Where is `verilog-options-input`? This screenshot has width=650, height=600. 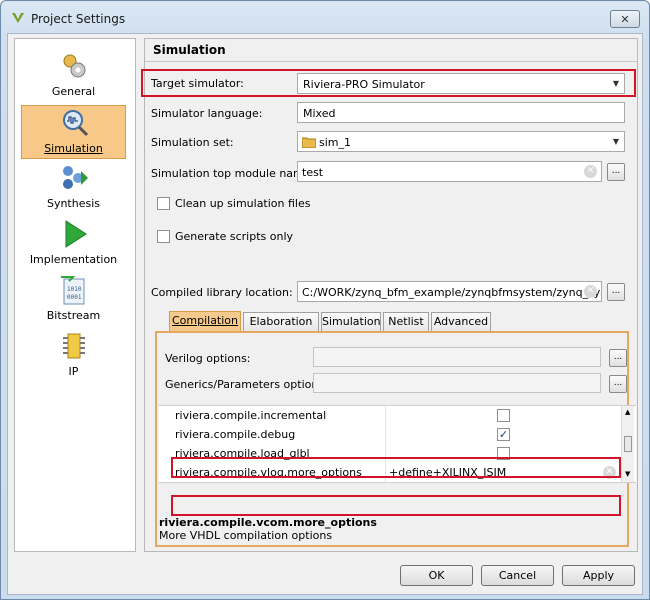
verilog-options-input is located at coordinates (457, 357).